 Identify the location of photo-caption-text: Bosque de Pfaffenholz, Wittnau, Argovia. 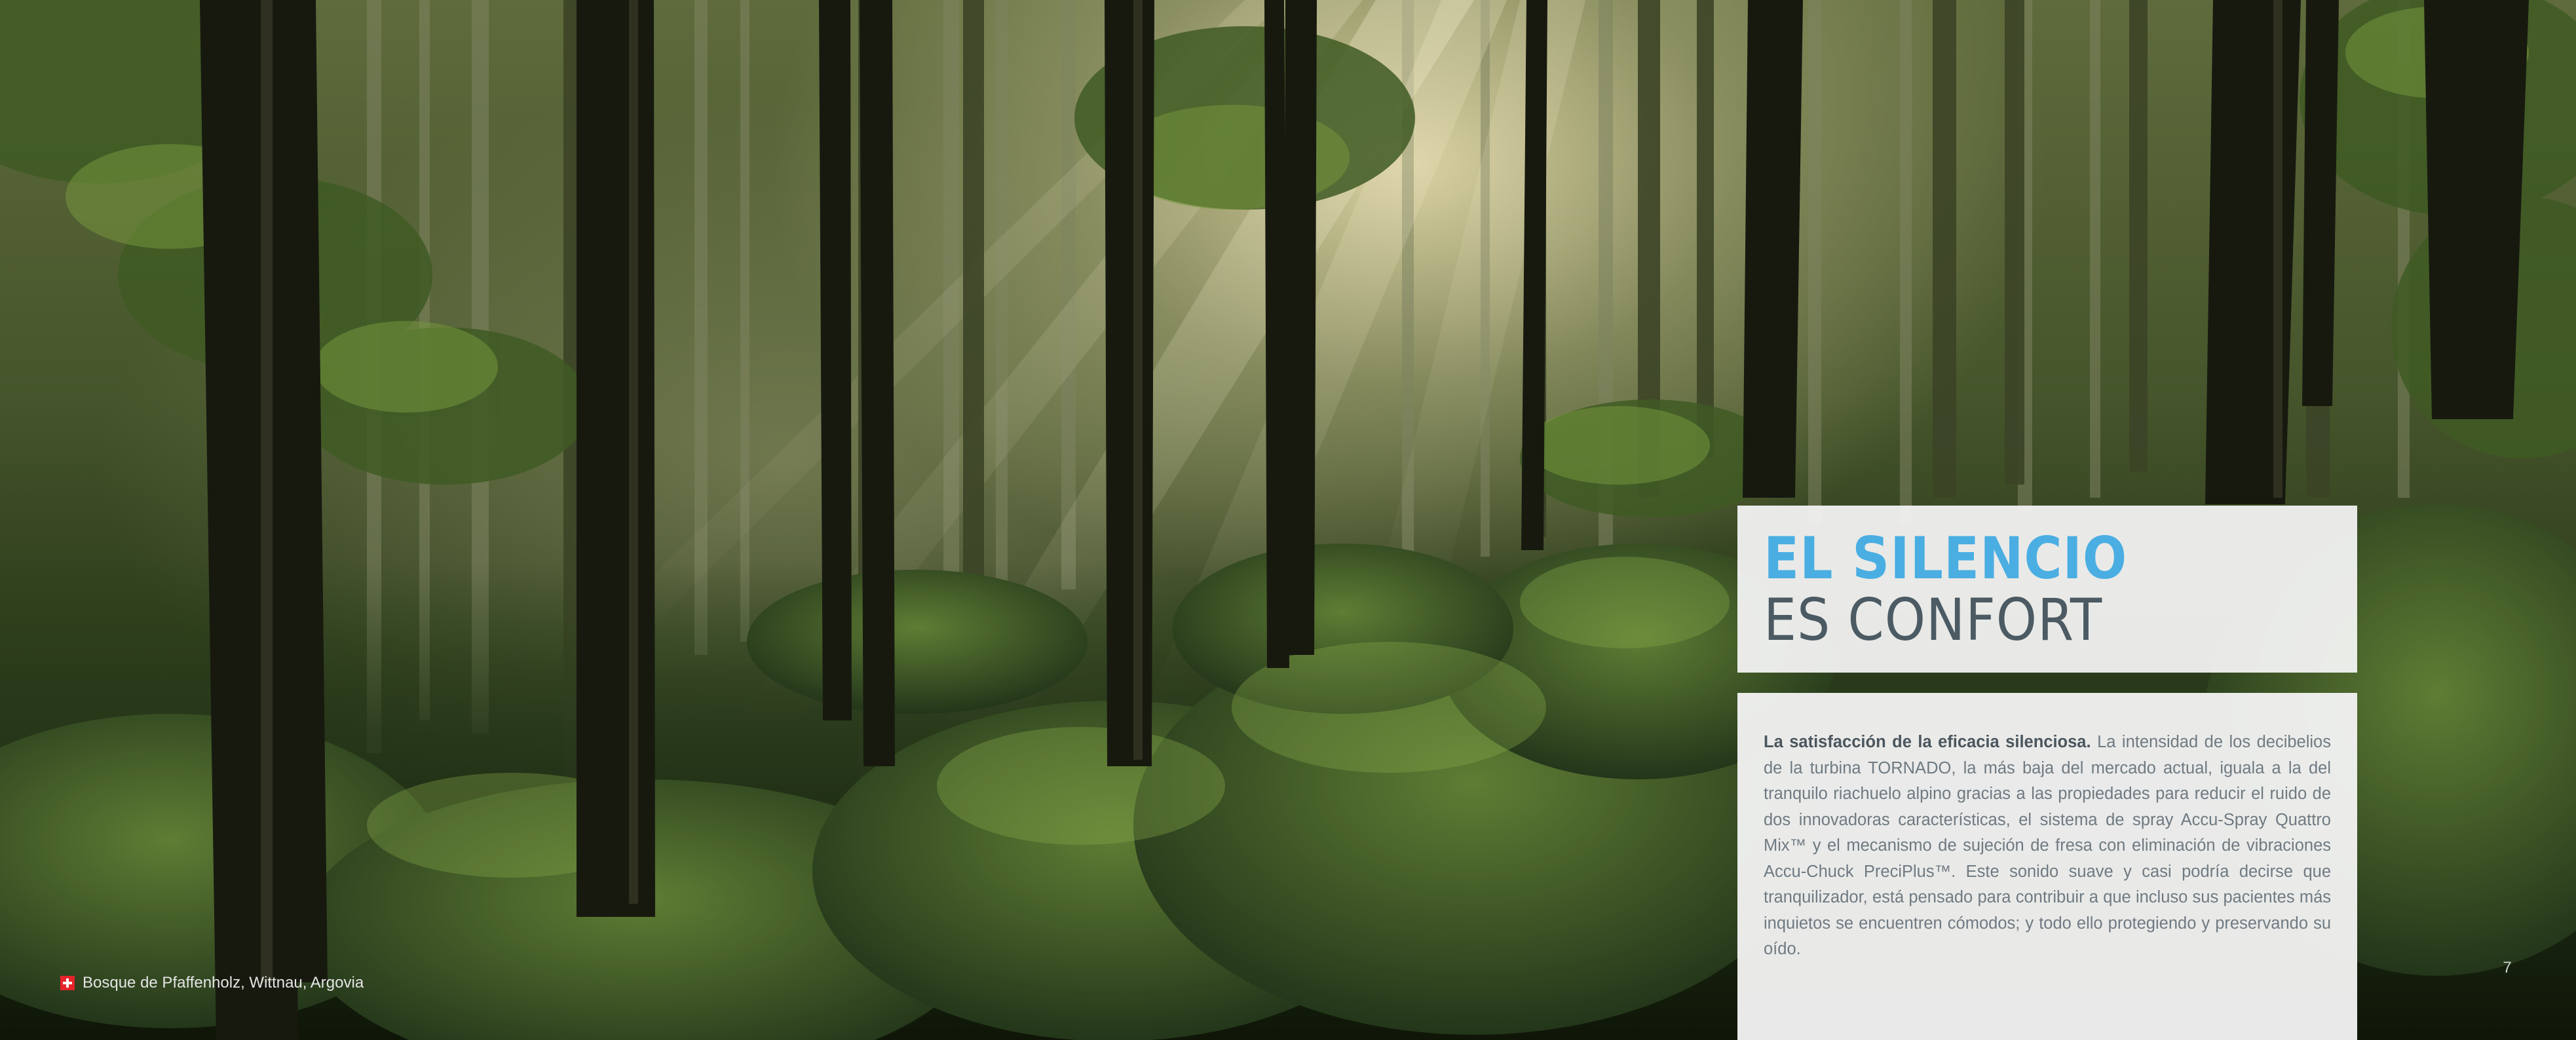
(223, 983).